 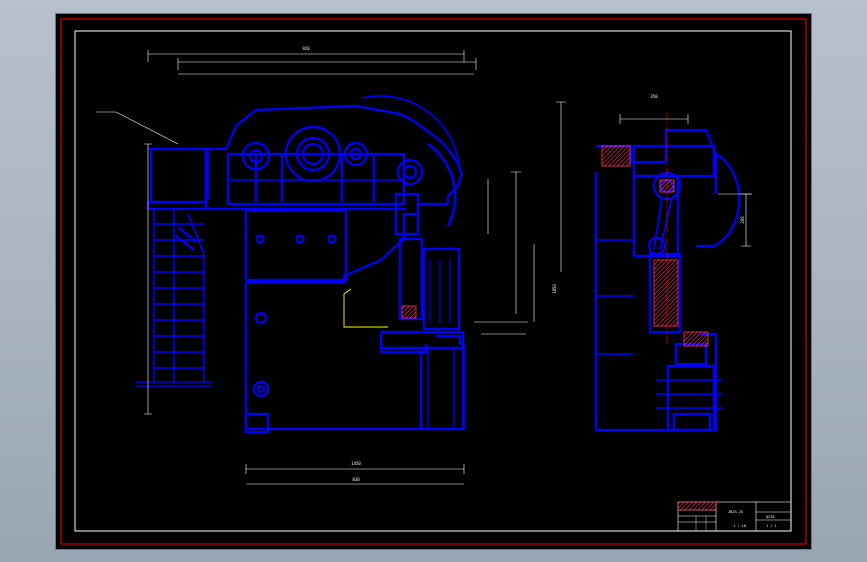 What do you see at coordinates (356, 463) in the screenshot?
I see `dim-label-3: 1450` at bounding box center [356, 463].